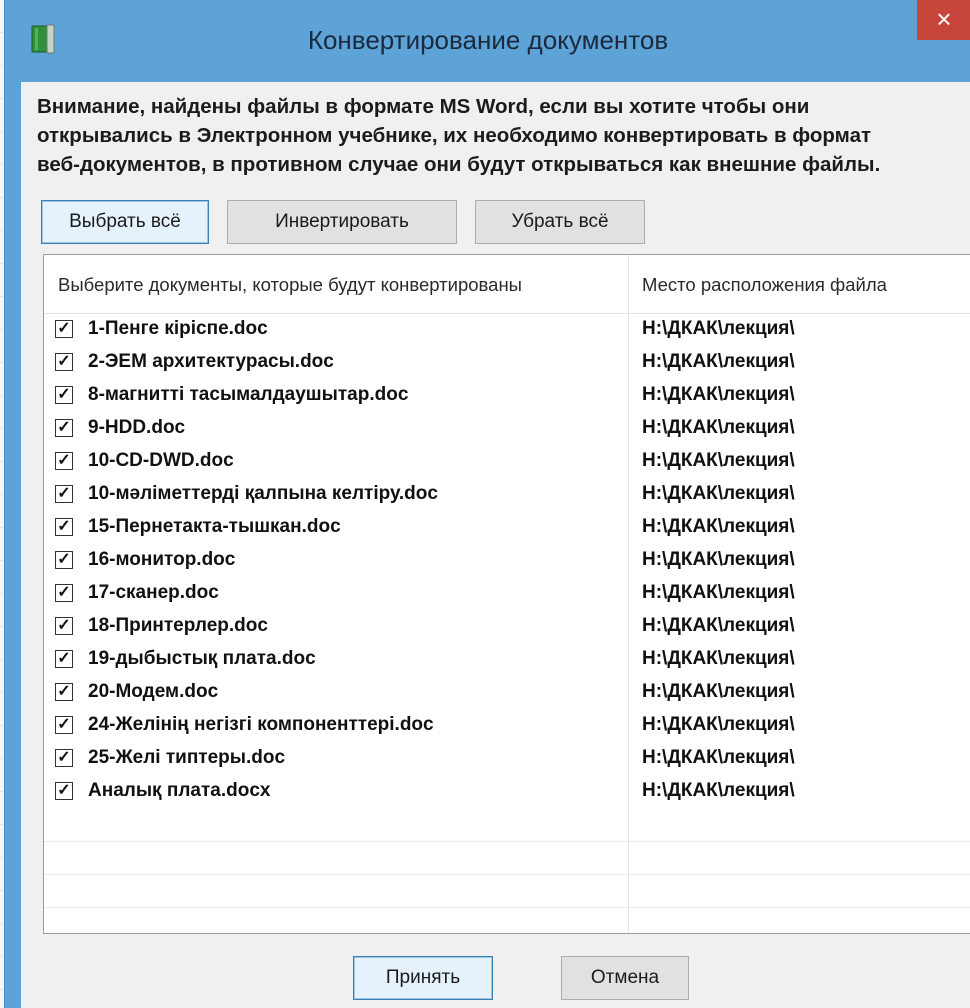  Describe the element at coordinates (248, 394) in the screenshot. I see `file-name: 8-магнитті тасымалдаушытар.doc` at that location.